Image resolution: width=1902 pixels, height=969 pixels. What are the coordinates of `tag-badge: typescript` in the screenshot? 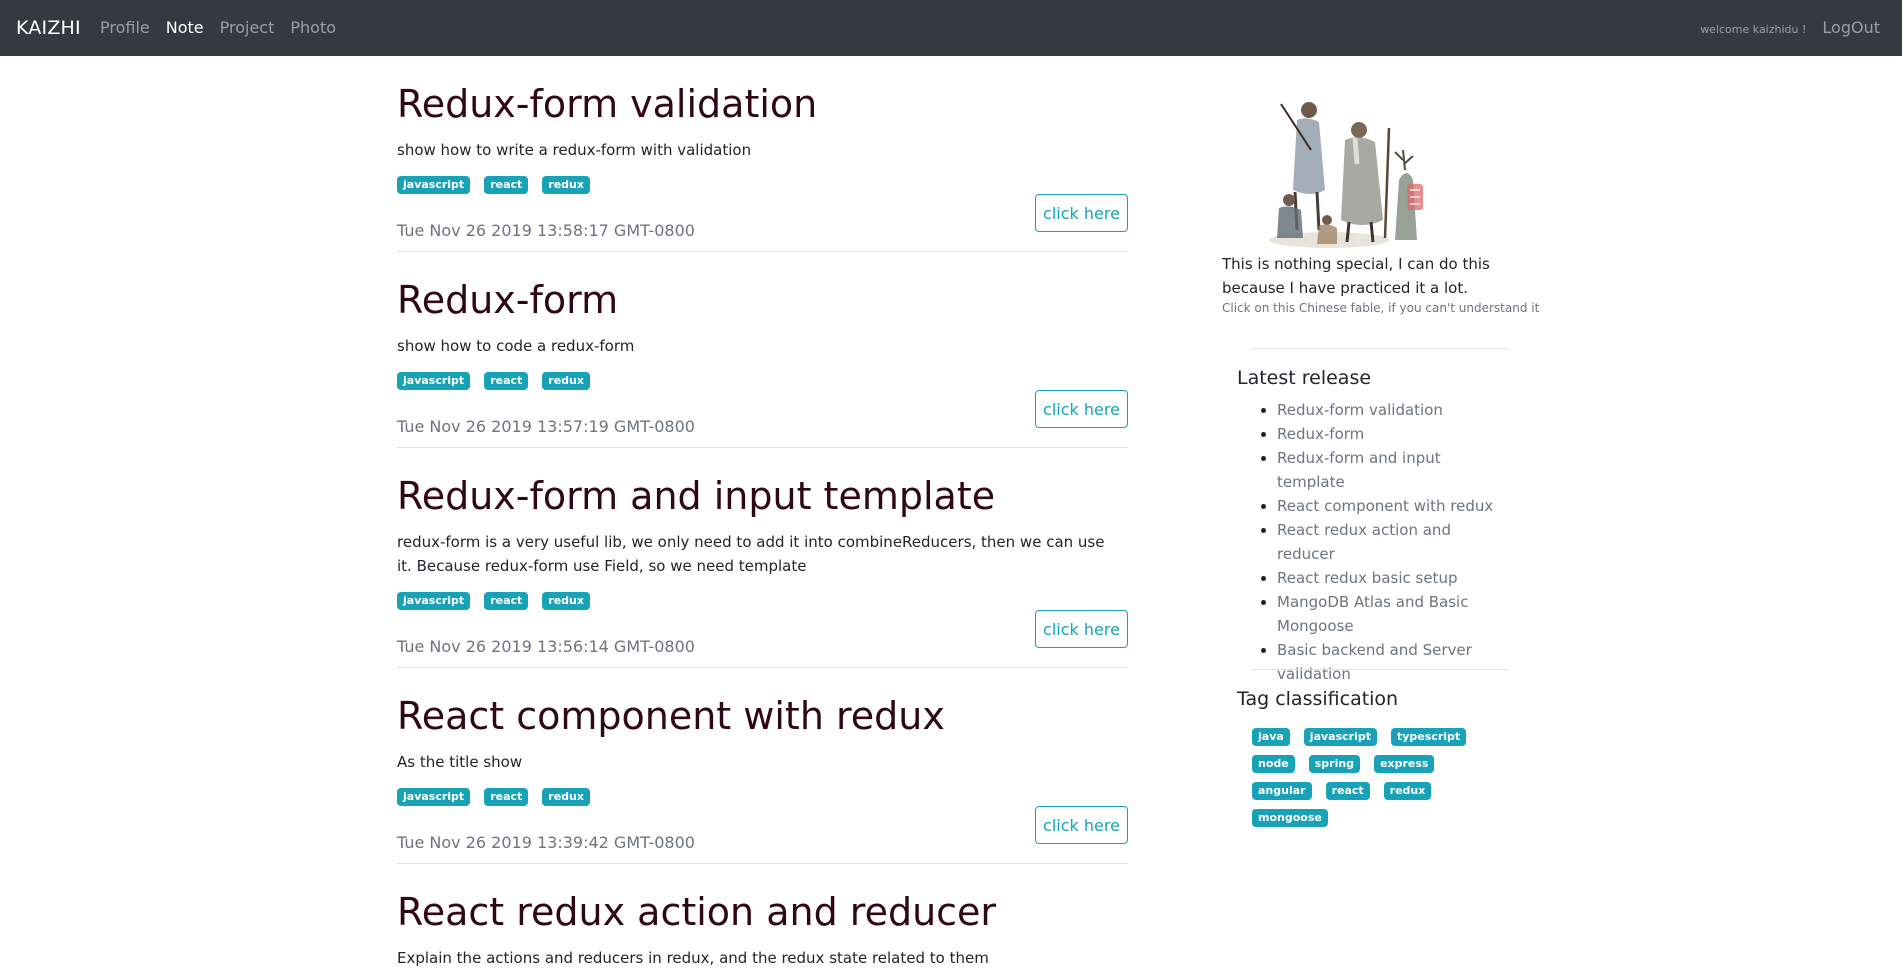 It's located at (1428, 737).